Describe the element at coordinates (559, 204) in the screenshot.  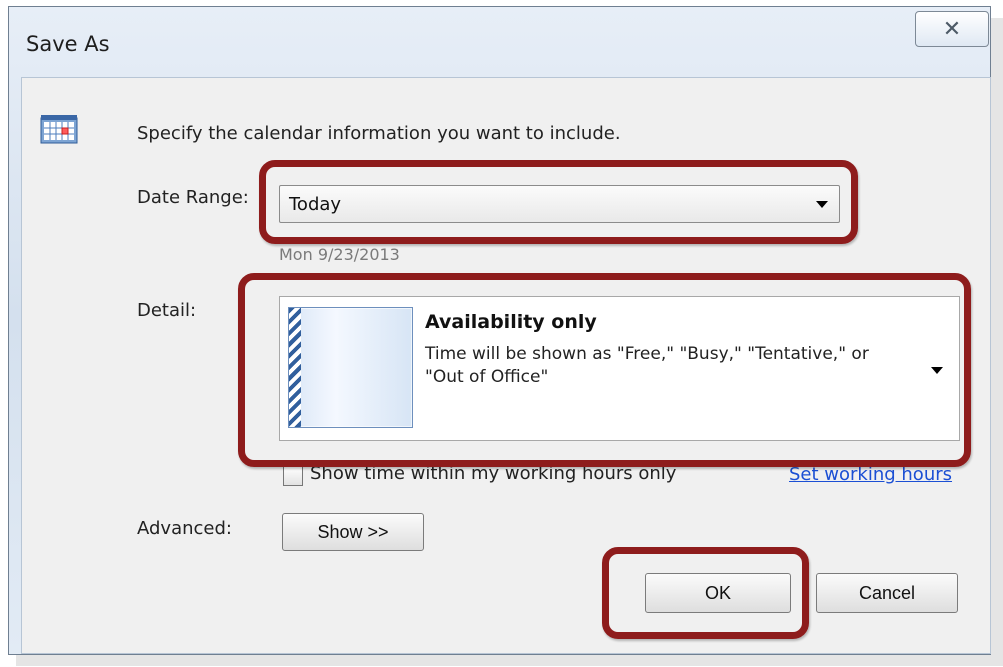
I see `date-range-dropdown: Today` at that location.